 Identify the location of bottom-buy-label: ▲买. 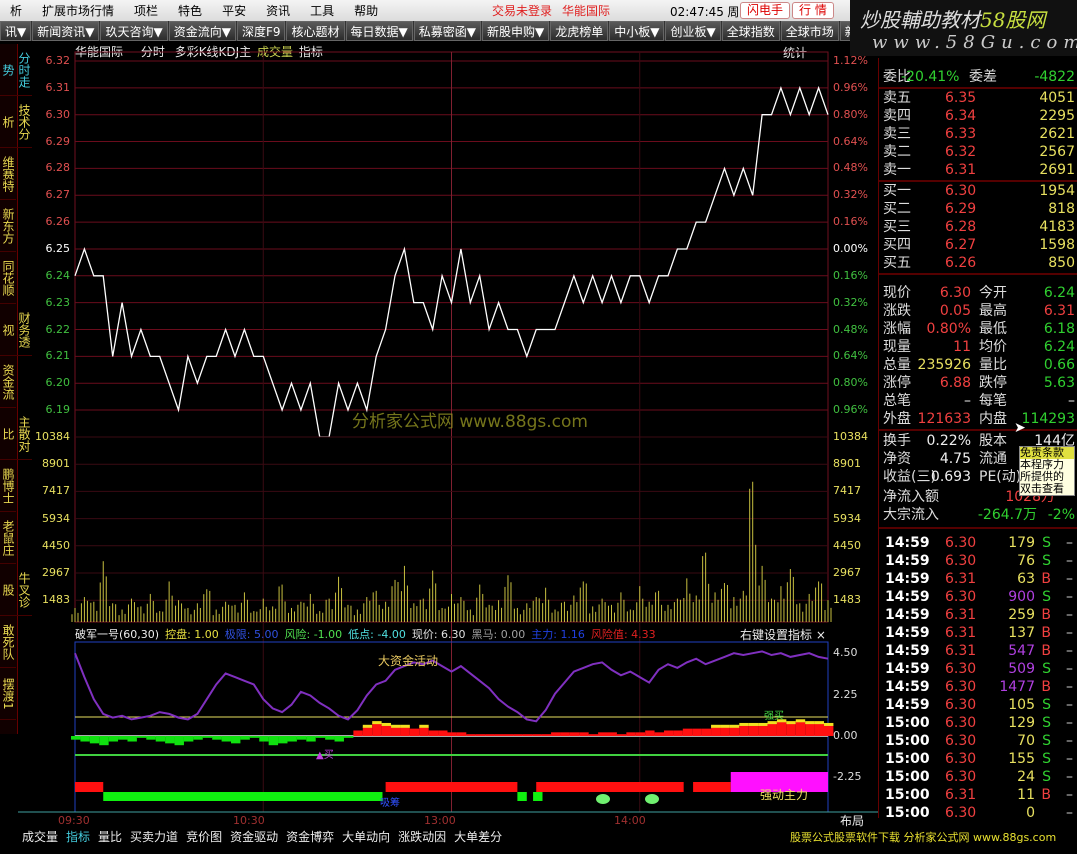
(325, 755).